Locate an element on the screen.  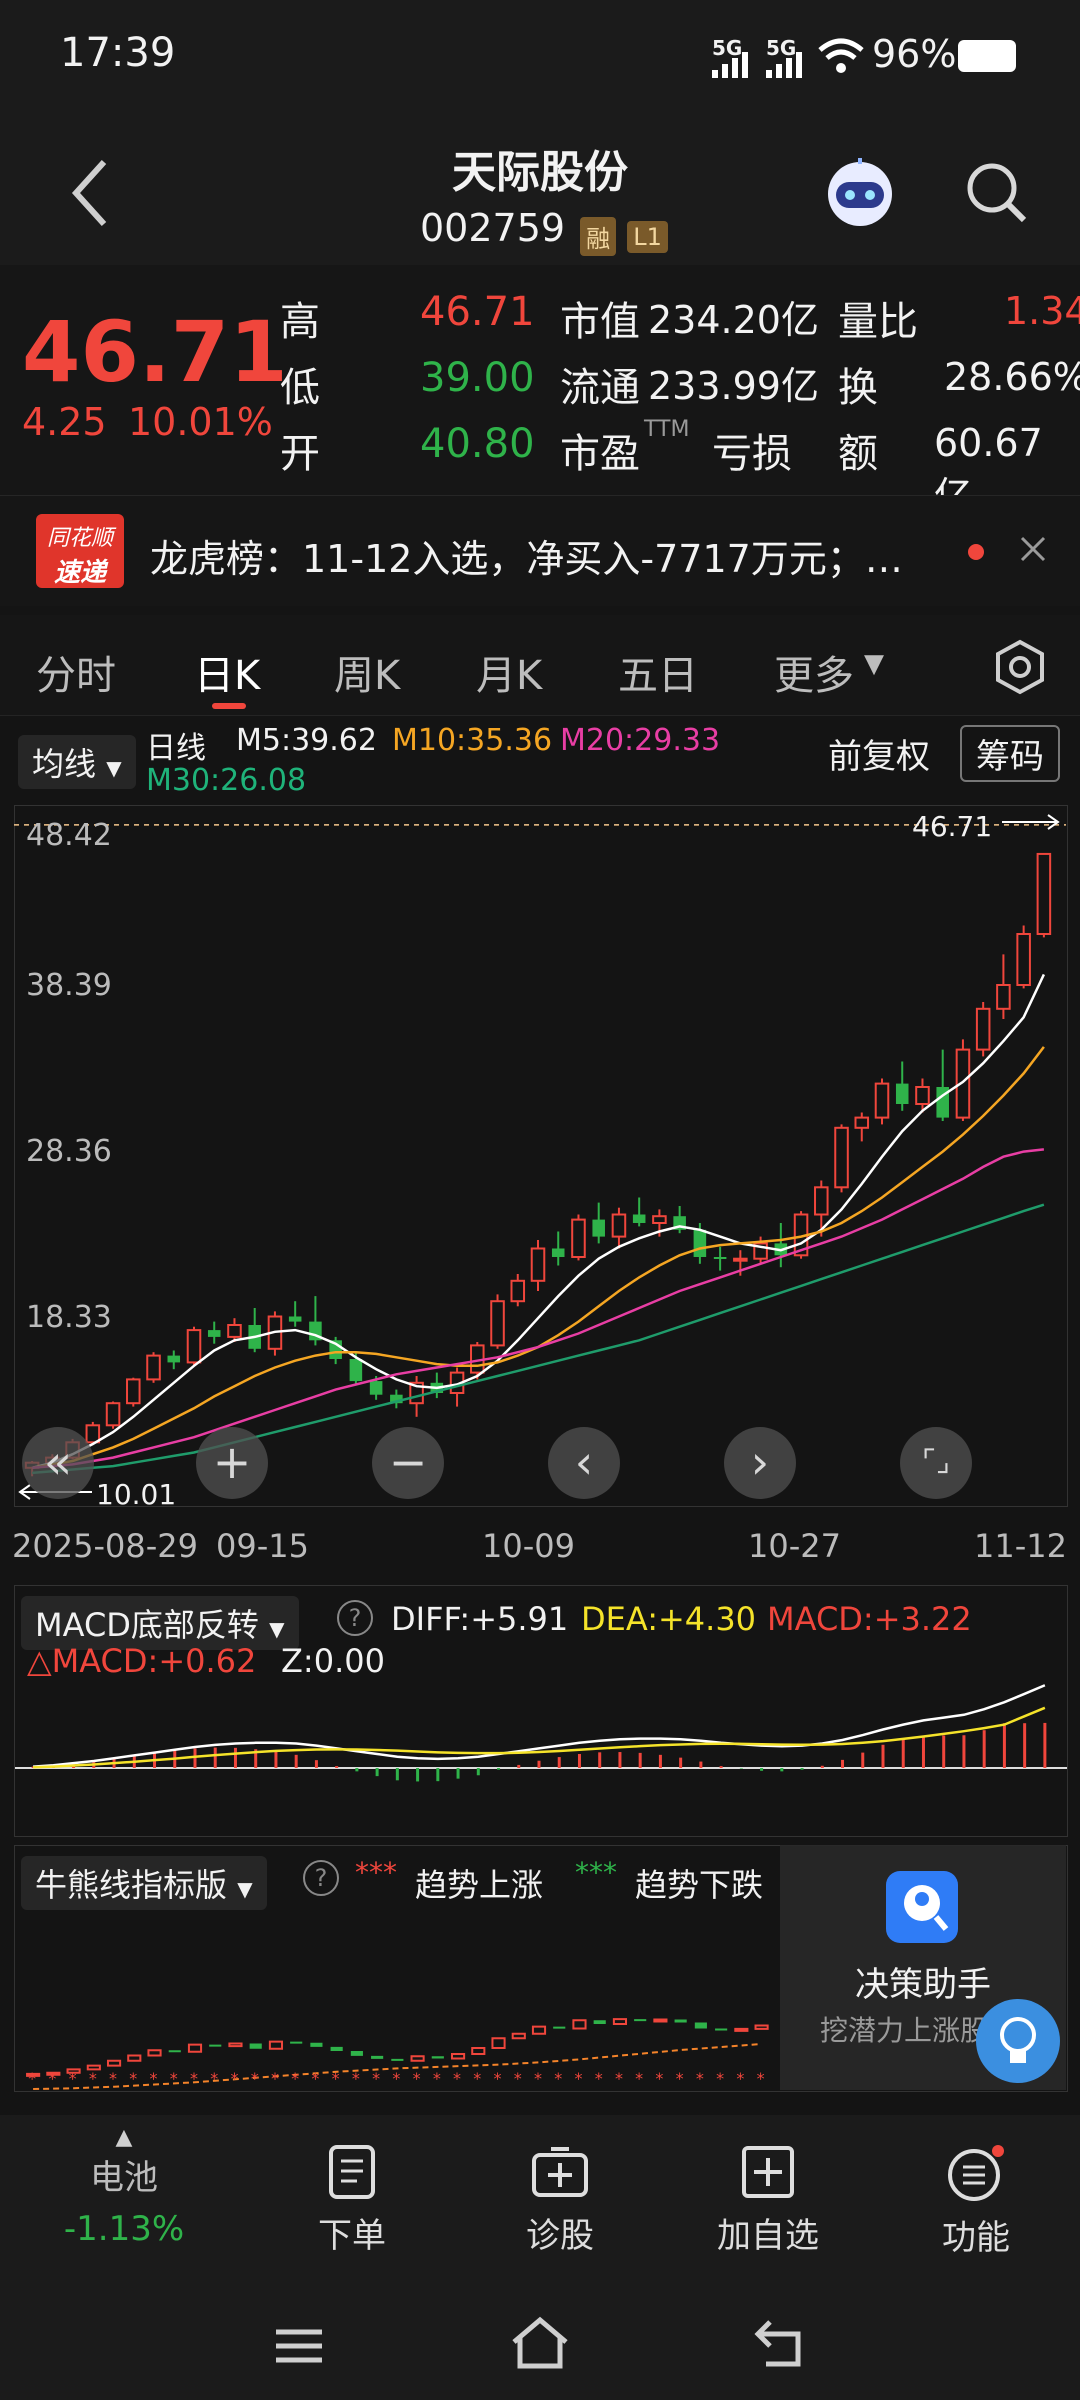
battery-sector-label: 电池 is located at coordinates (124, 2178).